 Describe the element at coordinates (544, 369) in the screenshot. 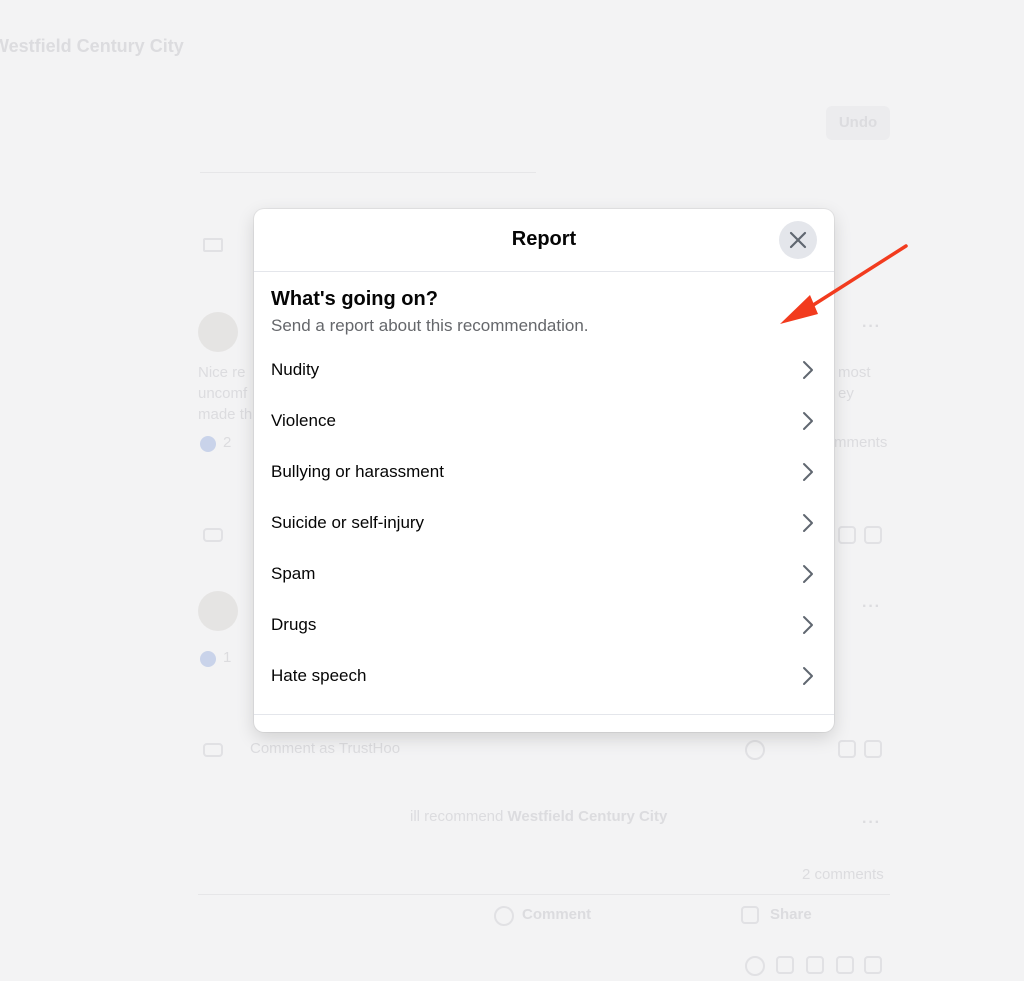

I see `report-option-nudity: Nudity` at that location.